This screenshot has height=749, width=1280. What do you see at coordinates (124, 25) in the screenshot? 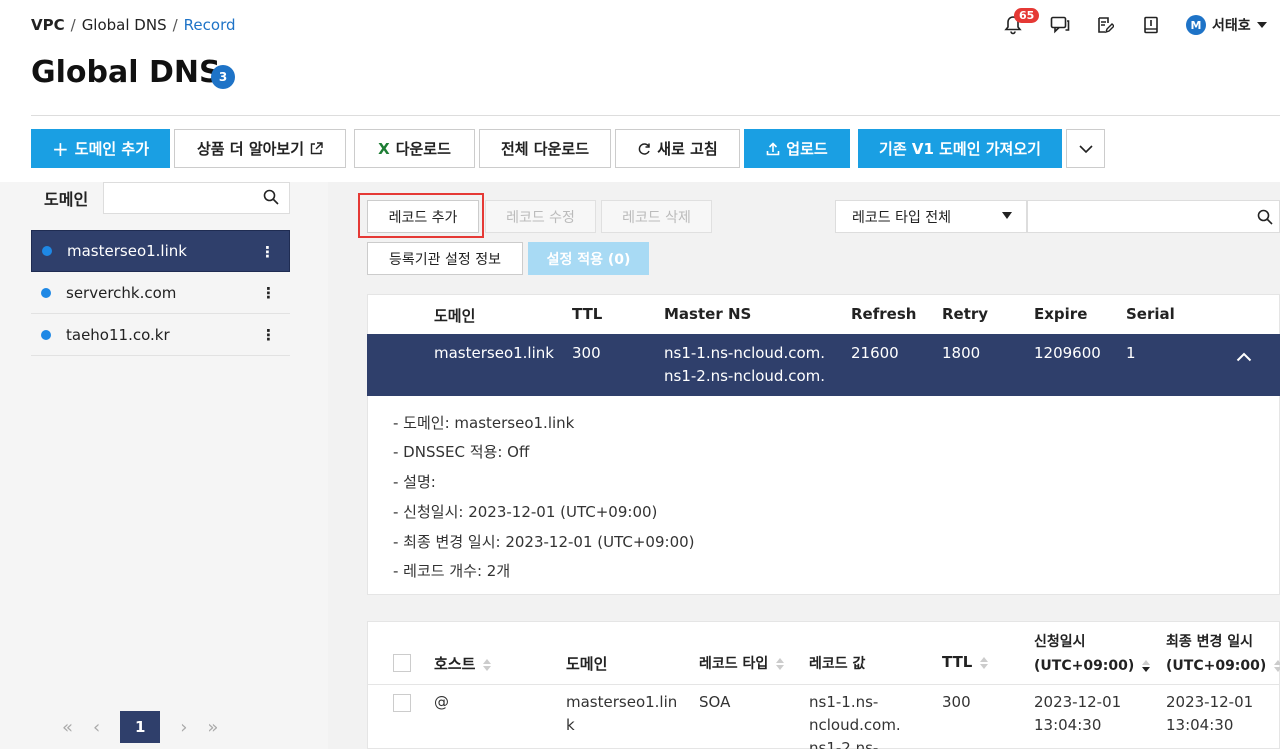
I see `breadcrumb-global-dns: Global DNS` at bounding box center [124, 25].